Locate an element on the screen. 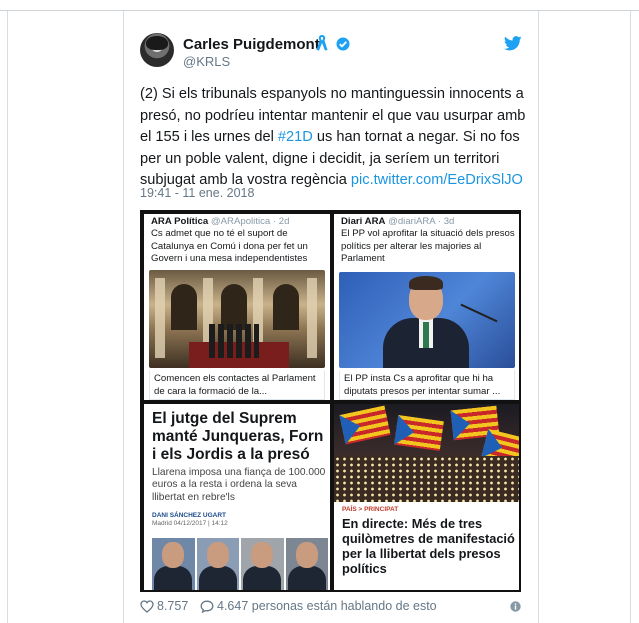 The width and height of the screenshot is (639, 623). embedded-account-name: Diari ARA is located at coordinates (363, 221).